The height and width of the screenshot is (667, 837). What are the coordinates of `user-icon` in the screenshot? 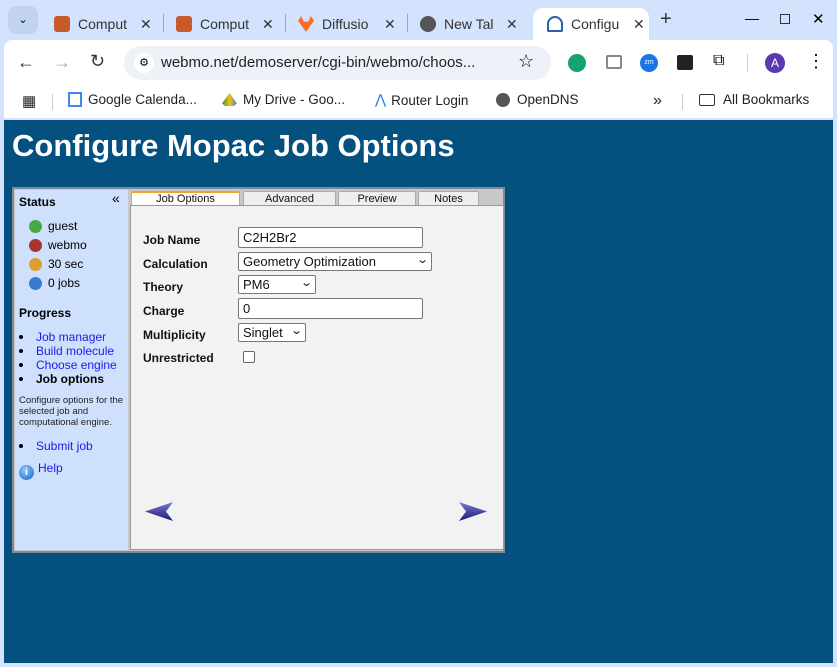 It's located at (35, 226).